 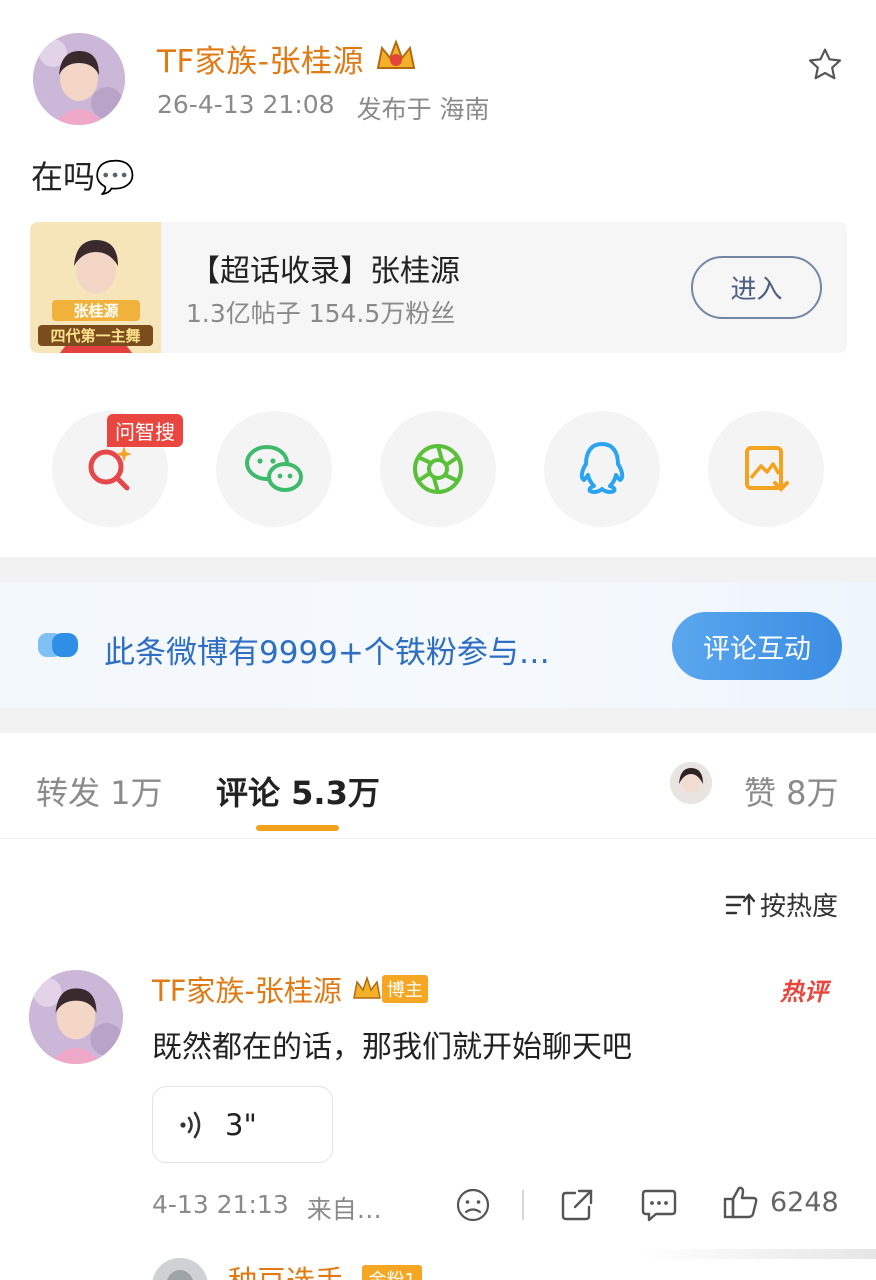 I want to click on sort-label: 按热度, so click(x=799, y=907).